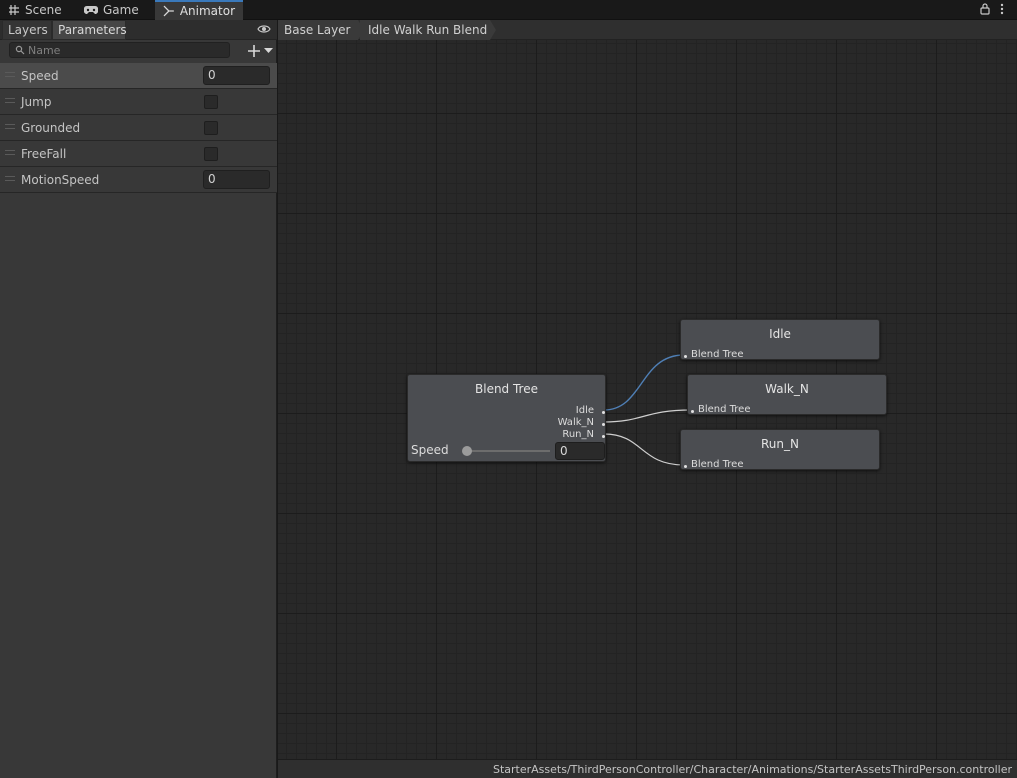 This screenshot has width=1017, height=778. I want to click on plus-icon, so click(254, 50).